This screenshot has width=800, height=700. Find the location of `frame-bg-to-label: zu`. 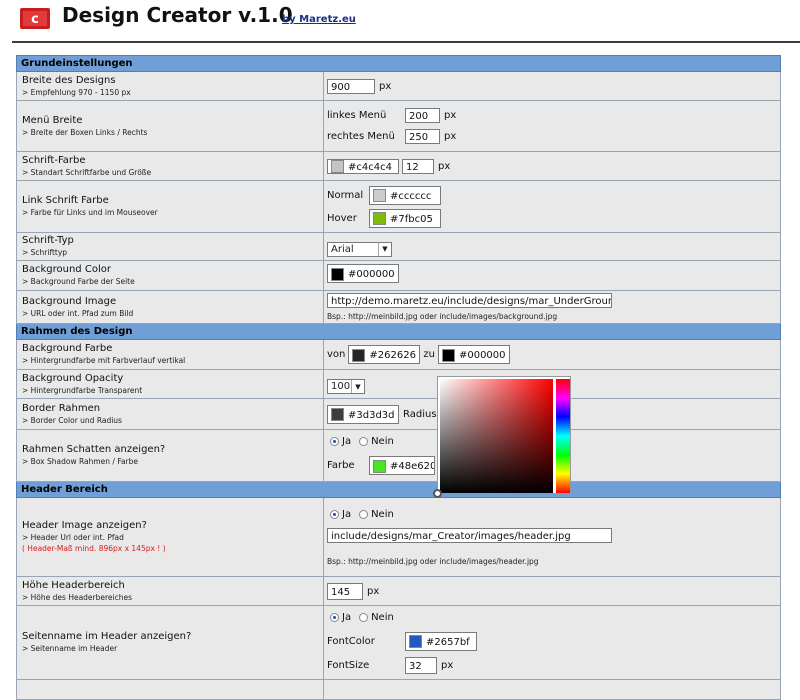

frame-bg-to-label: zu is located at coordinates (429, 354).